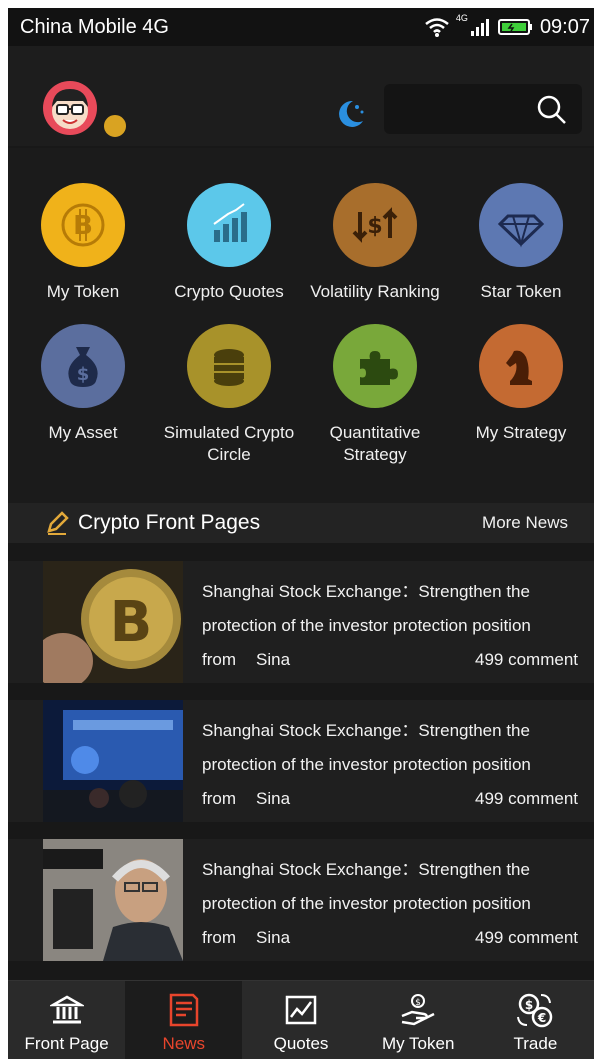  What do you see at coordinates (169, 522) in the screenshot?
I see `section-title: Crypto Front Pages` at bounding box center [169, 522].